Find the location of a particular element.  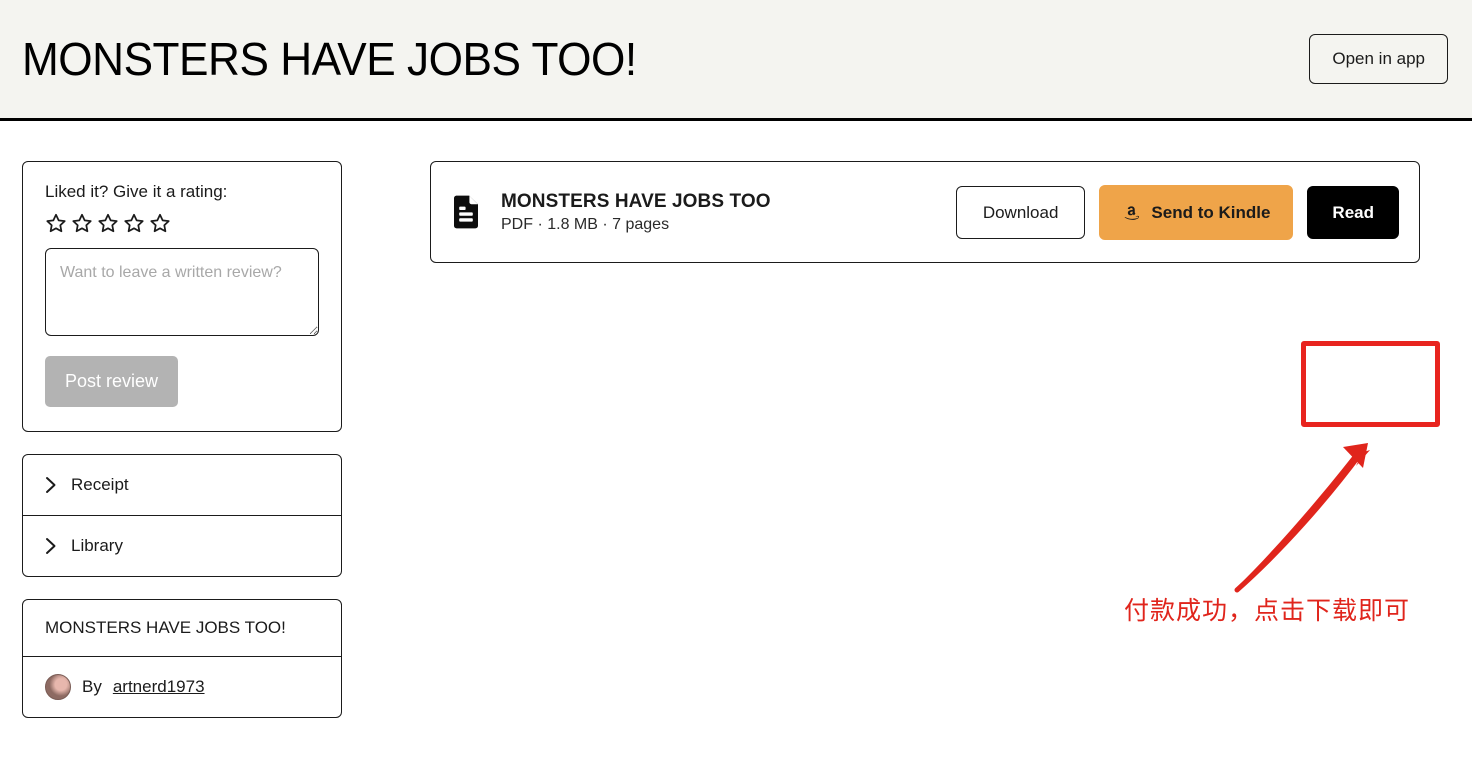

accordion-item-label: Library is located at coordinates (97, 545).